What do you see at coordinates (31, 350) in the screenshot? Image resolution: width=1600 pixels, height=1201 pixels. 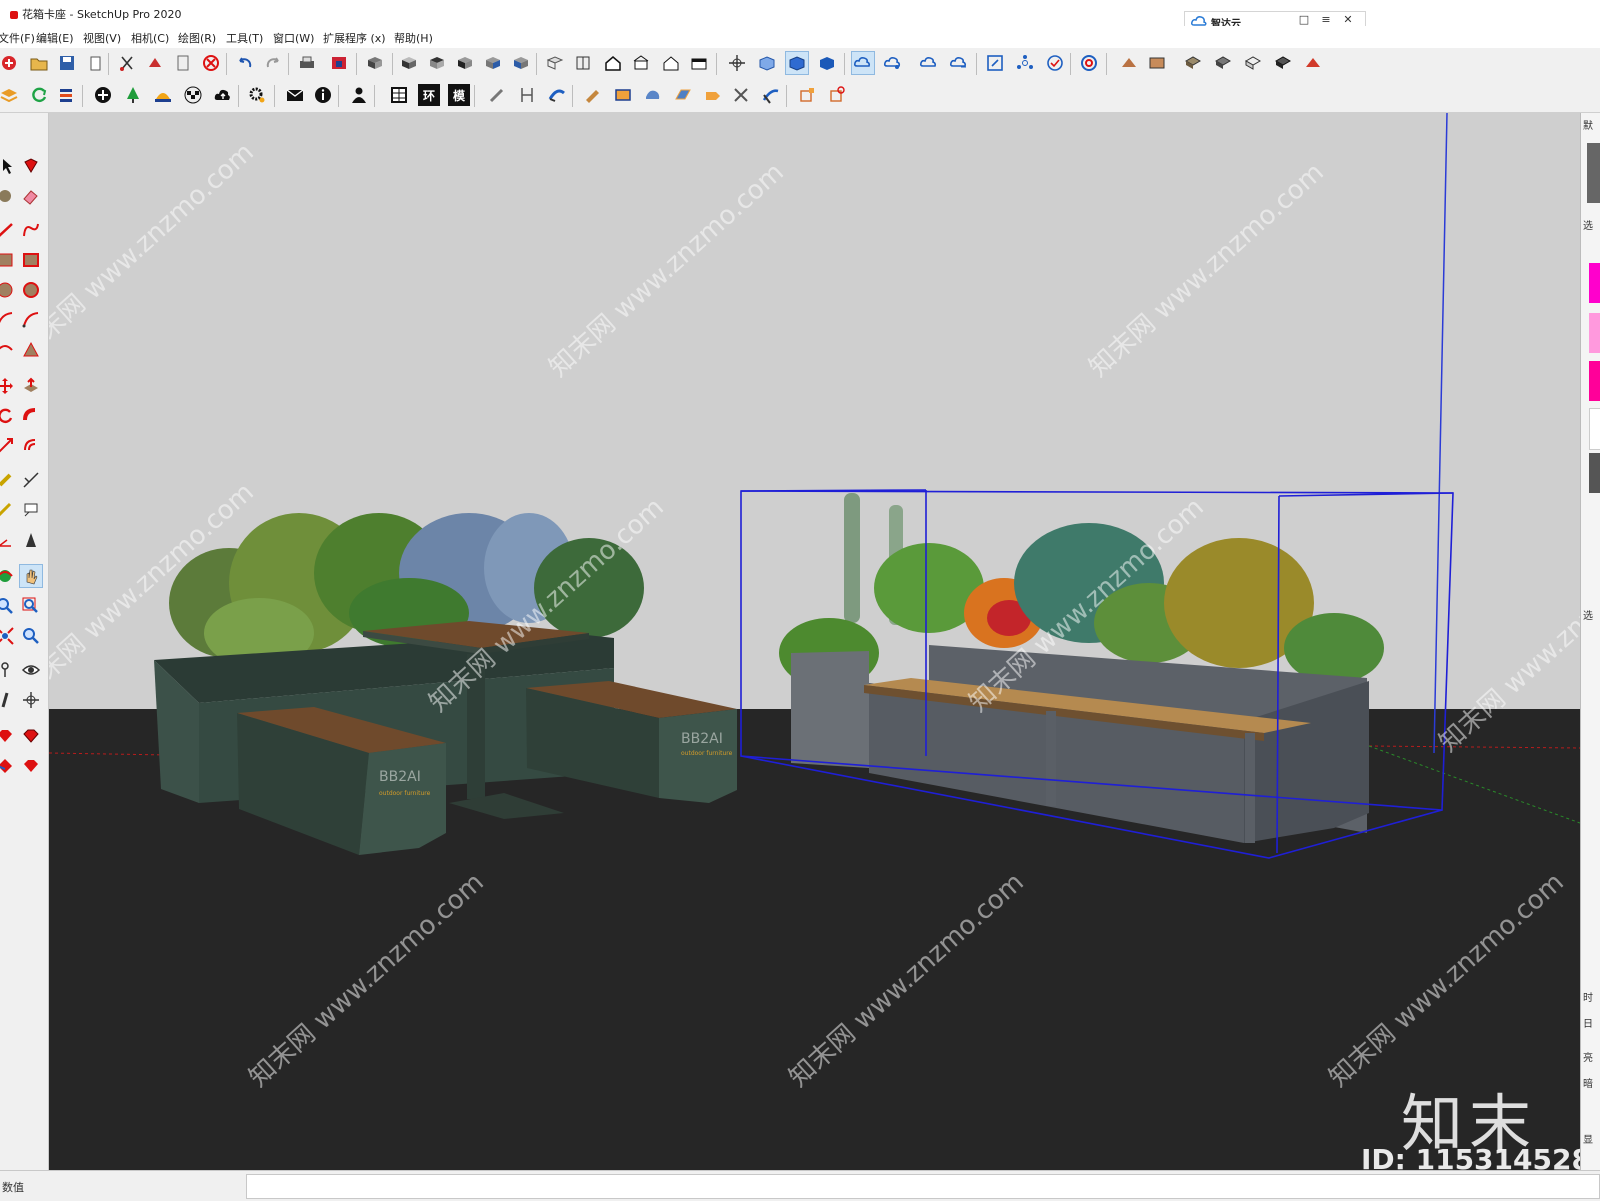 I see `pie-icon` at bounding box center [31, 350].